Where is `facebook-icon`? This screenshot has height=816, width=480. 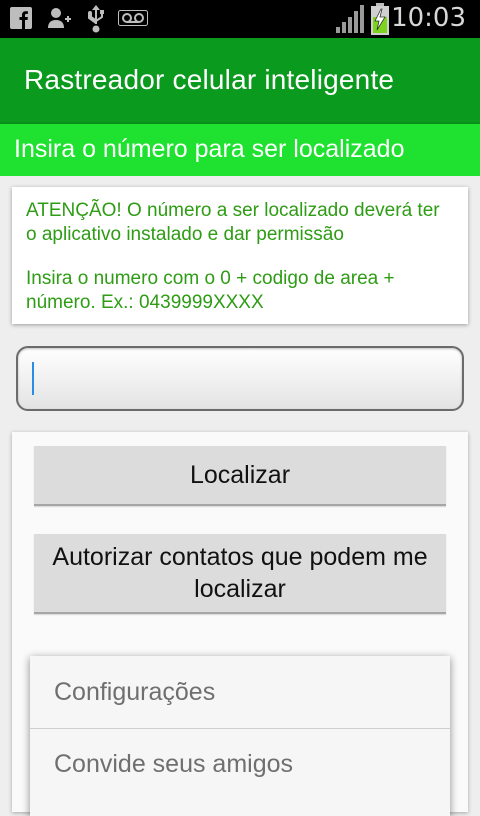
facebook-icon is located at coordinates (21, 18).